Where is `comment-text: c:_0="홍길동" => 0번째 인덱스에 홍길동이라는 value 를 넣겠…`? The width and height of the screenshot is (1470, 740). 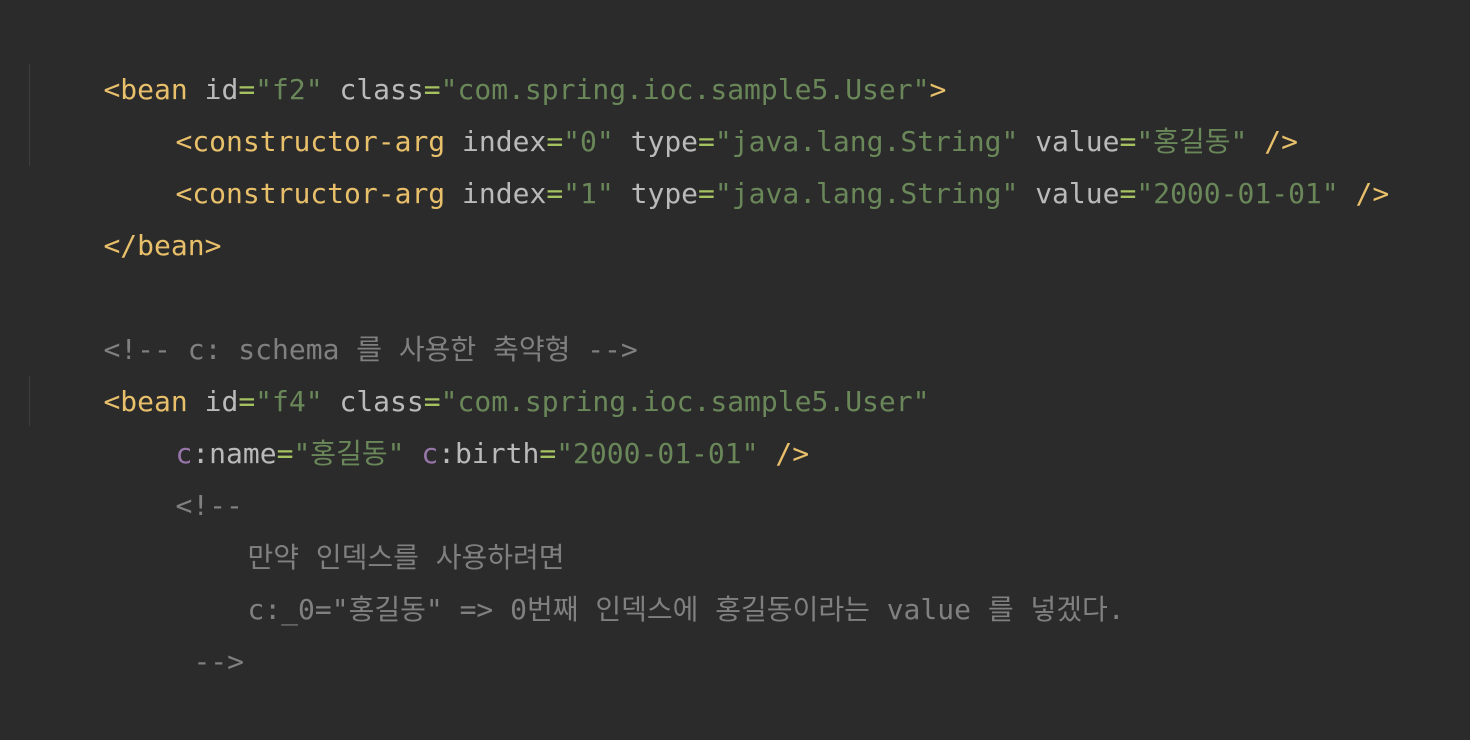
comment-text: c:_0="홍길동" => 0번째 인덱스에 홍길동이라는 value 를 넣겠… is located at coordinates (686, 609).